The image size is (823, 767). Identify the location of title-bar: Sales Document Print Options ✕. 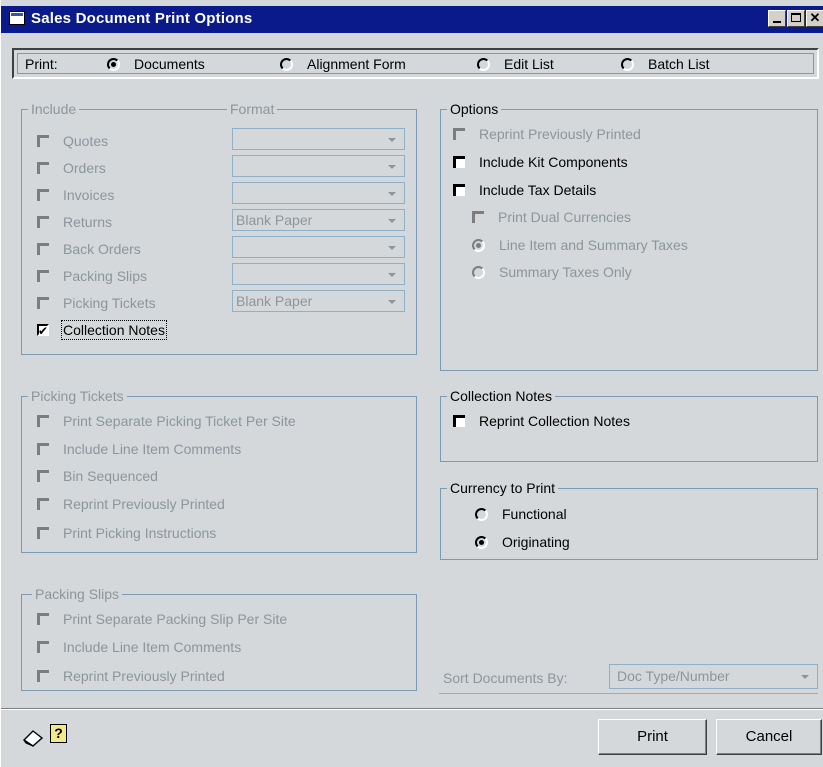
(412, 19).